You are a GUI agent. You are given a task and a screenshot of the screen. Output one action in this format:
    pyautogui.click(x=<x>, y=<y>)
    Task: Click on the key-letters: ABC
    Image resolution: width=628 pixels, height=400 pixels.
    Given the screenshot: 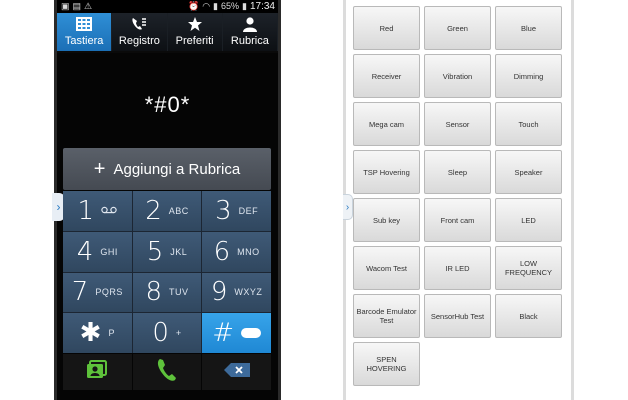 What is the action you would take?
    pyautogui.click(x=178, y=210)
    